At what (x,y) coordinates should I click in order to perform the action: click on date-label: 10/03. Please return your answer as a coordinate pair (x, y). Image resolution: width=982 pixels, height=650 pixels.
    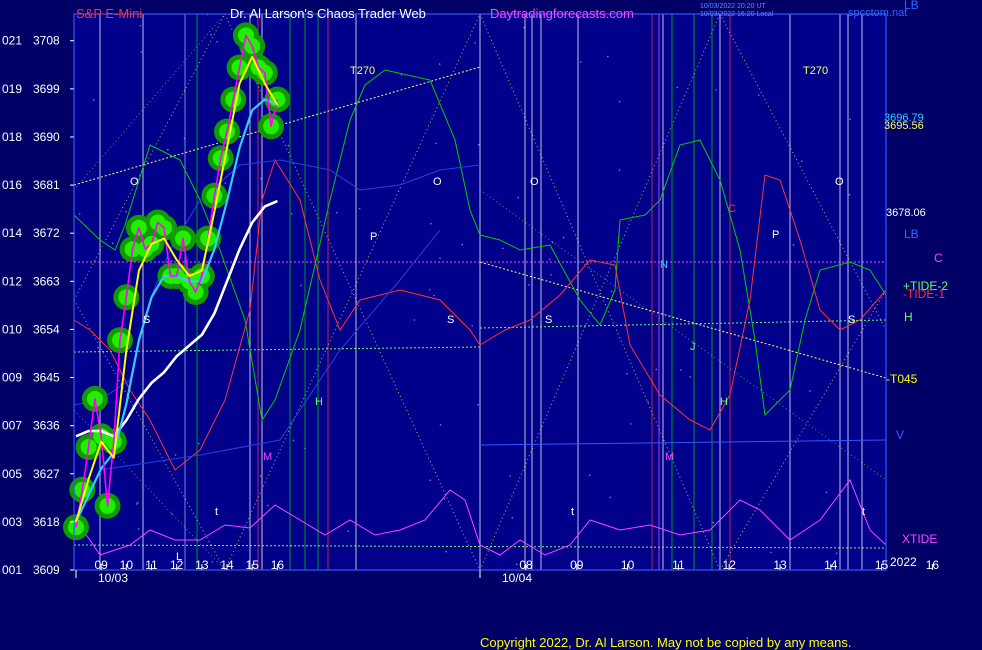
    Looking at the image, I should click on (113, 578).